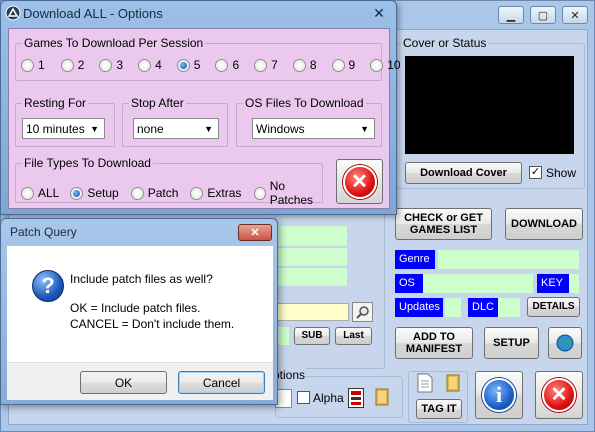  What do you see at coordinates (385, 65) in the screenshot?
I see `games-per-session-option: 10` at bounding box center [385, 65].